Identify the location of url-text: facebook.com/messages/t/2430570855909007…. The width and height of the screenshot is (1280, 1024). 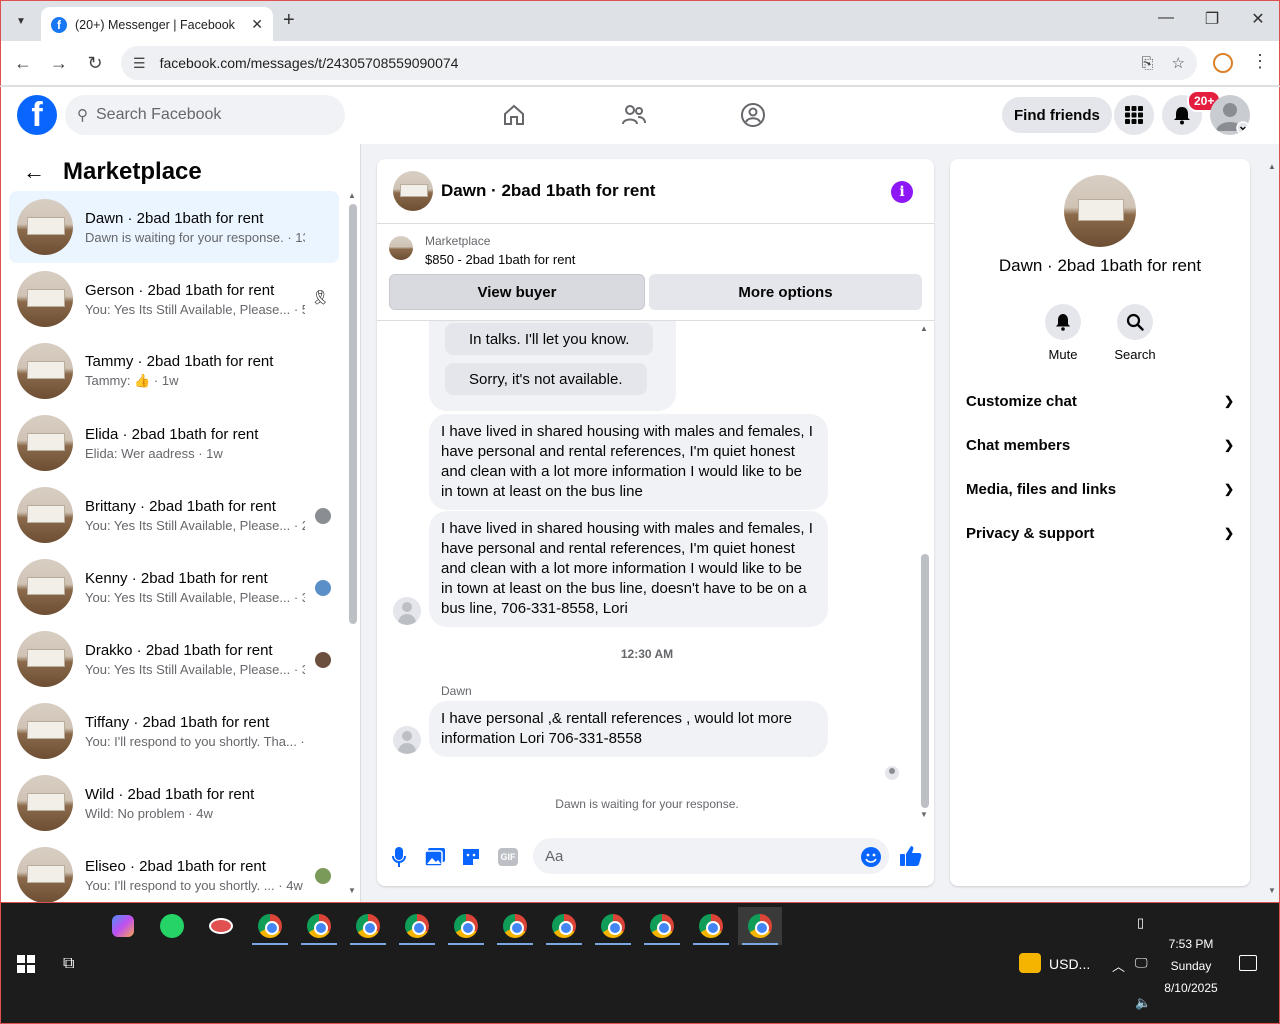
(642, 63).